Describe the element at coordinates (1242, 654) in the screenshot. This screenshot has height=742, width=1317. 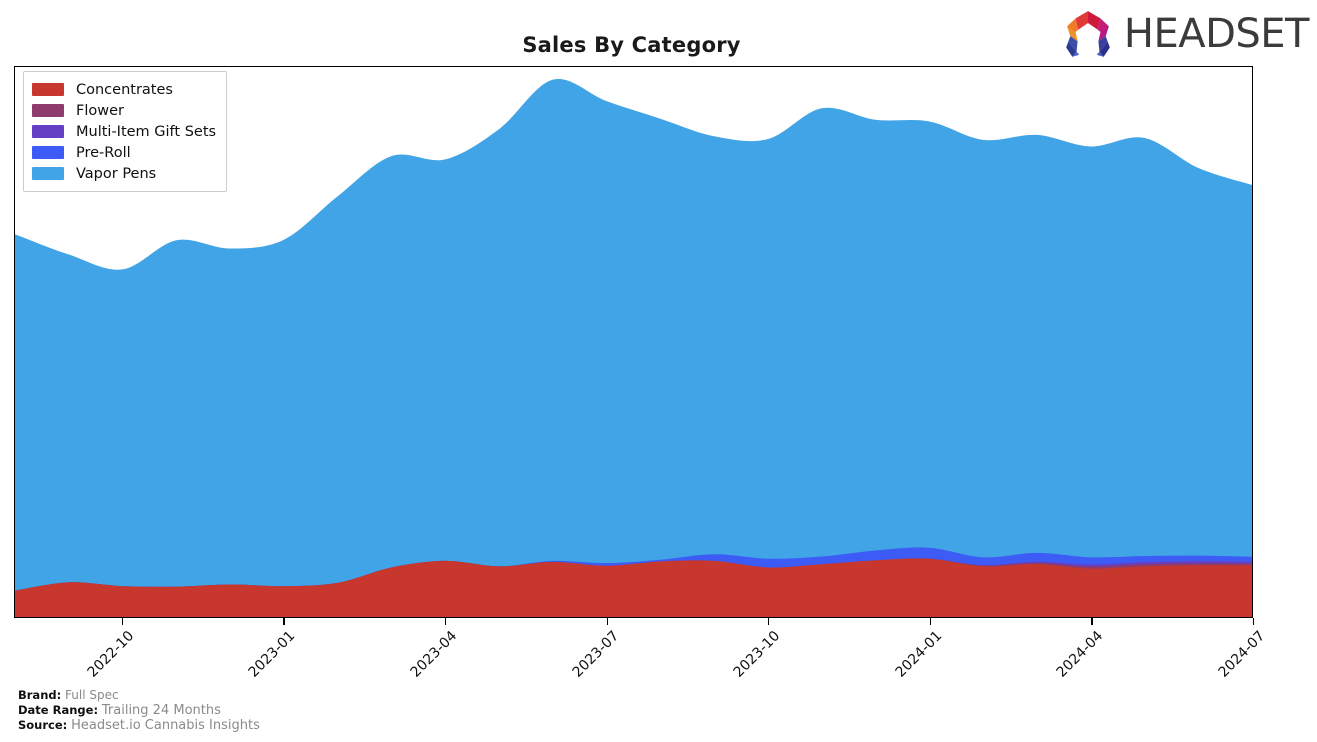
I see `x-axis-tick-label: 2024-07` at that location.